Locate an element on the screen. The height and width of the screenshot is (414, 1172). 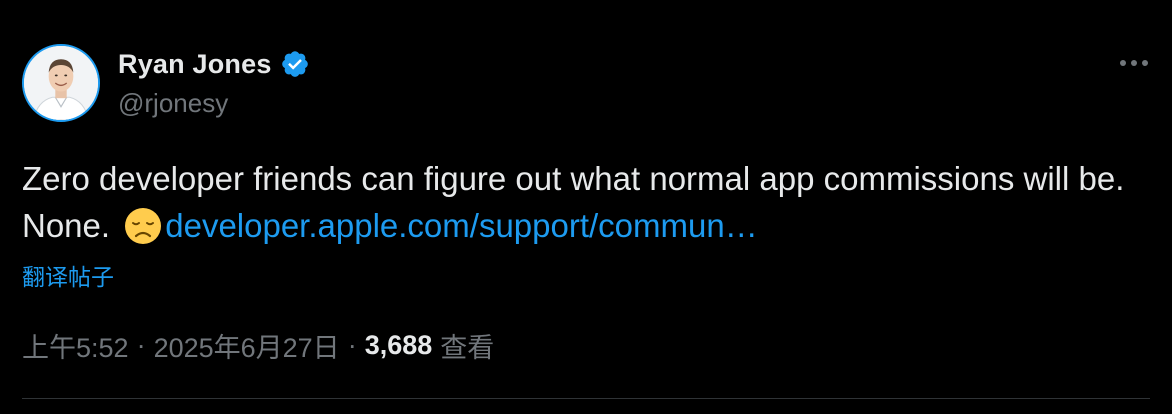
verified-badge-icon is located at coordinates (295, 64).